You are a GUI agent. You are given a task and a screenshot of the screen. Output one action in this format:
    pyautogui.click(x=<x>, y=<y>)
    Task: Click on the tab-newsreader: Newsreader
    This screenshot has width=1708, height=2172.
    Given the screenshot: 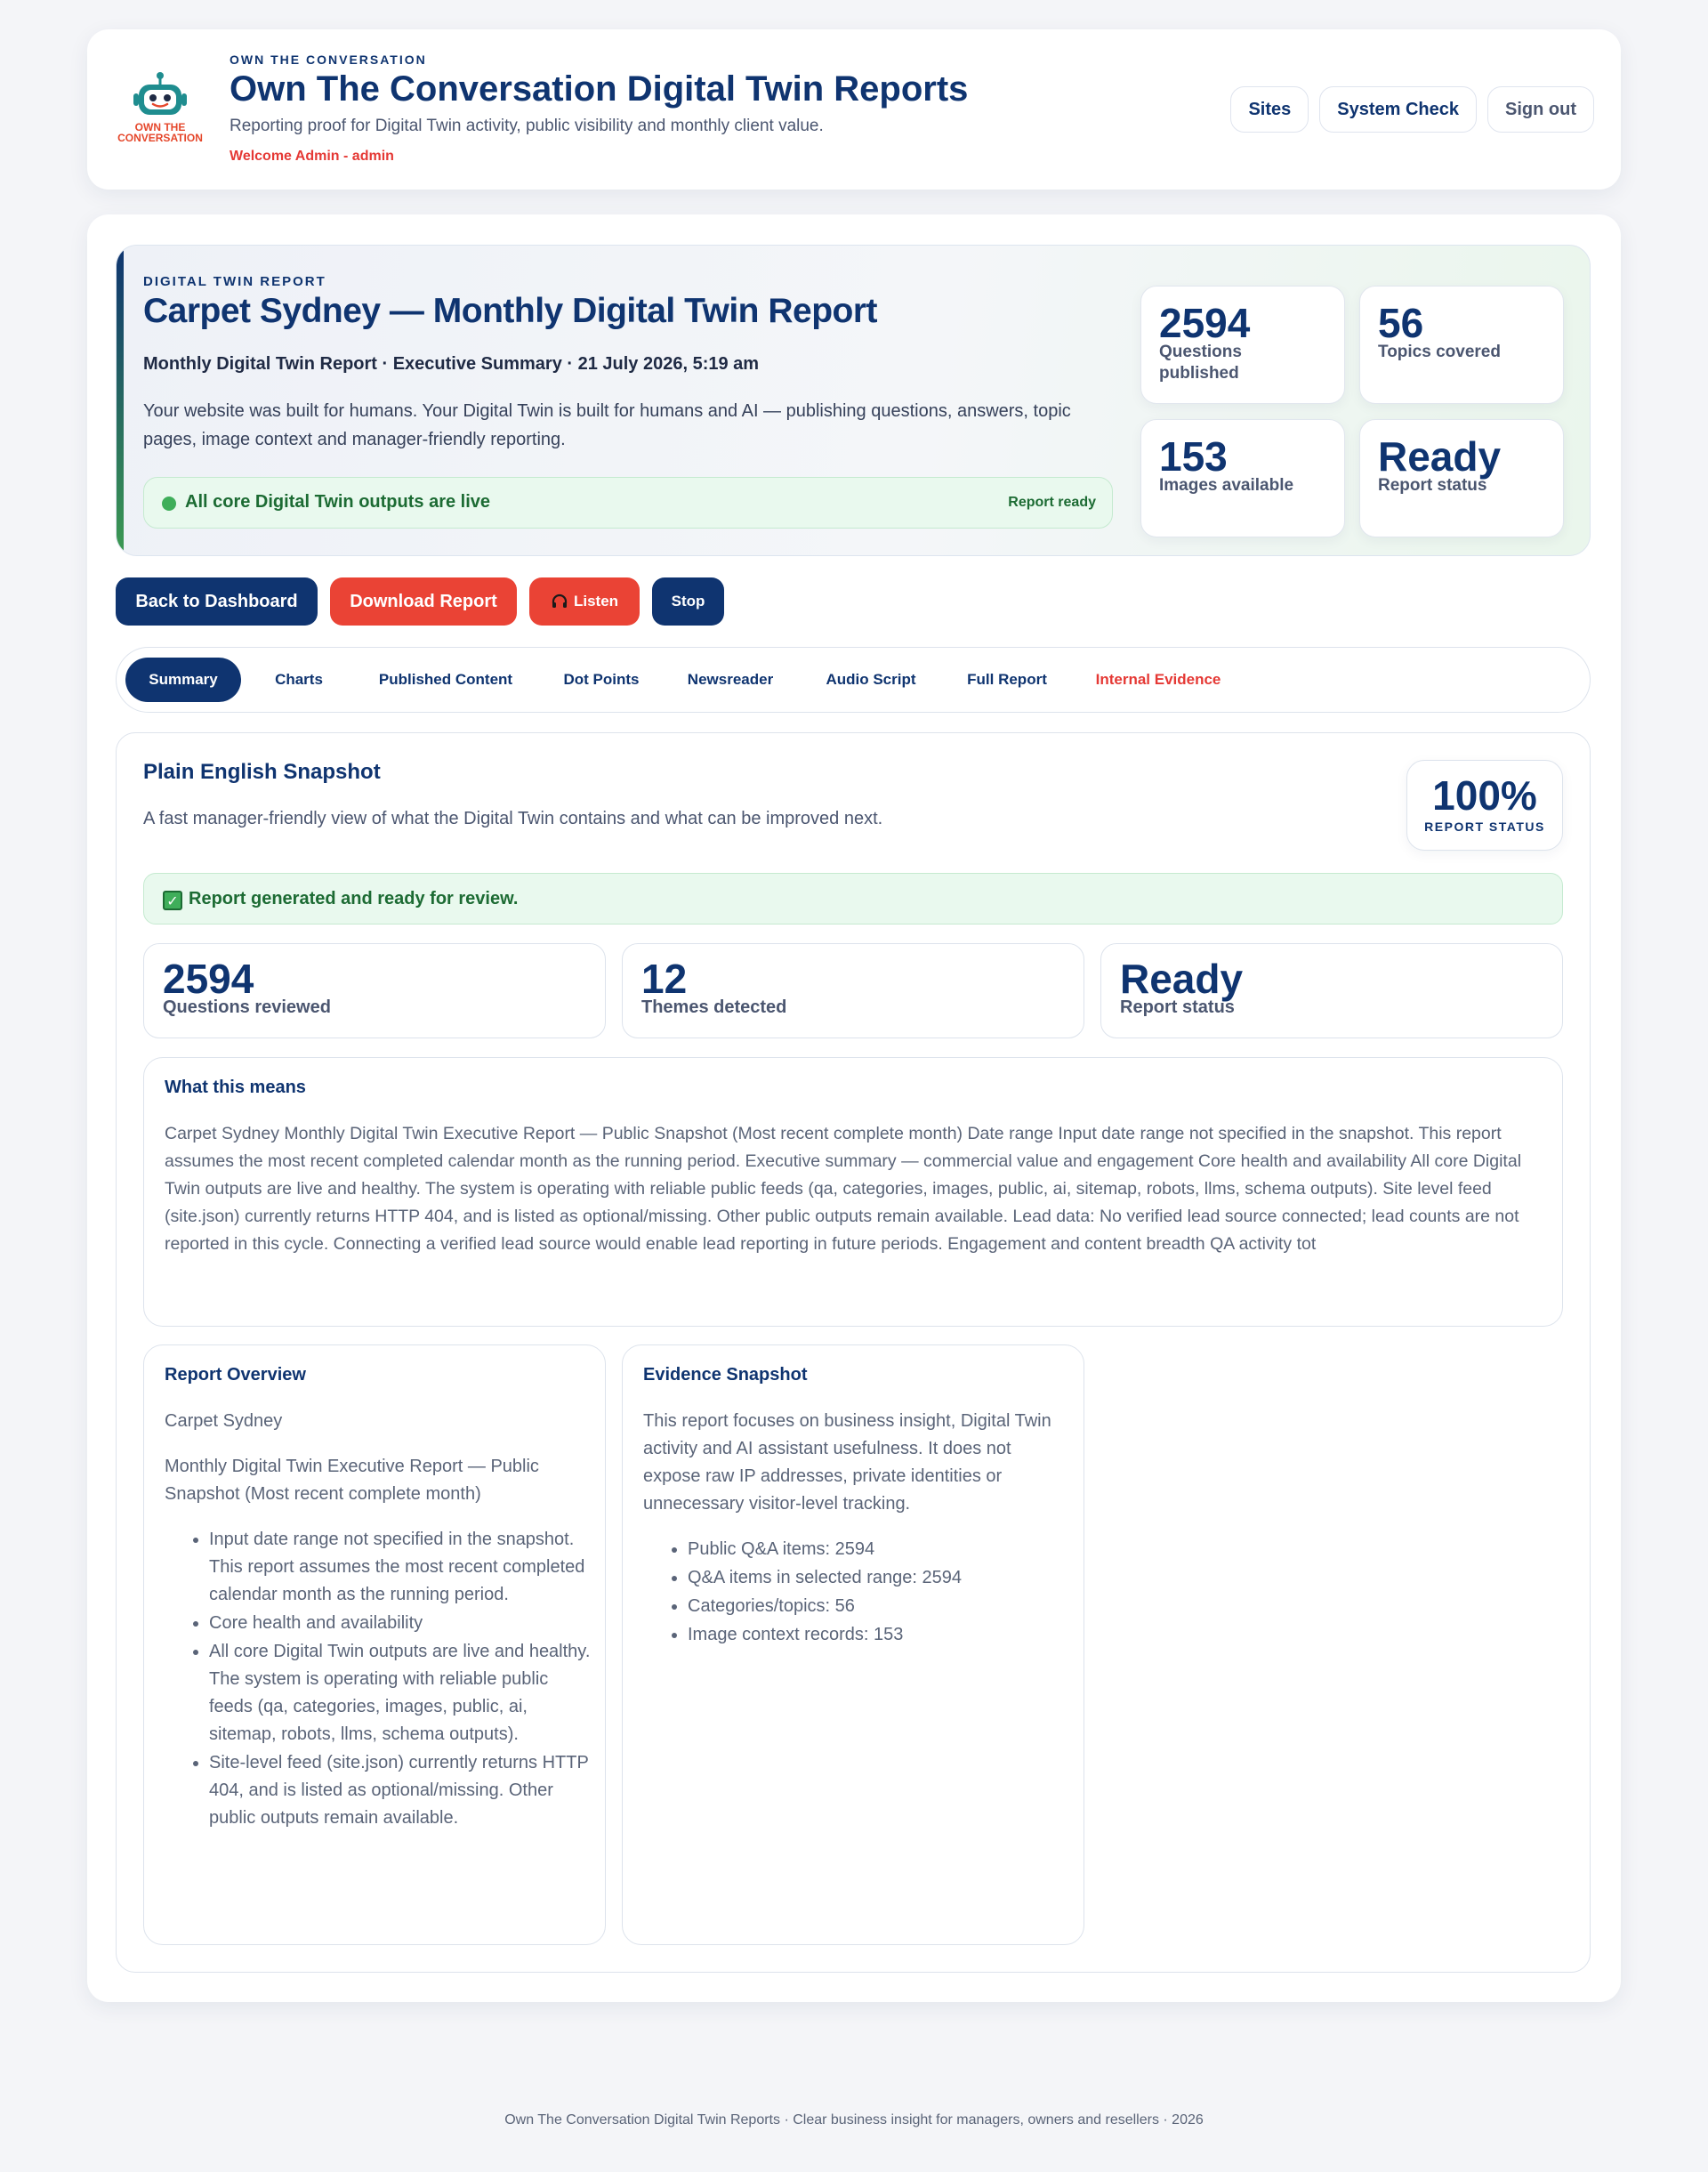 What is the action you would take?
    pyautogui.click(x=730, y=680)
    